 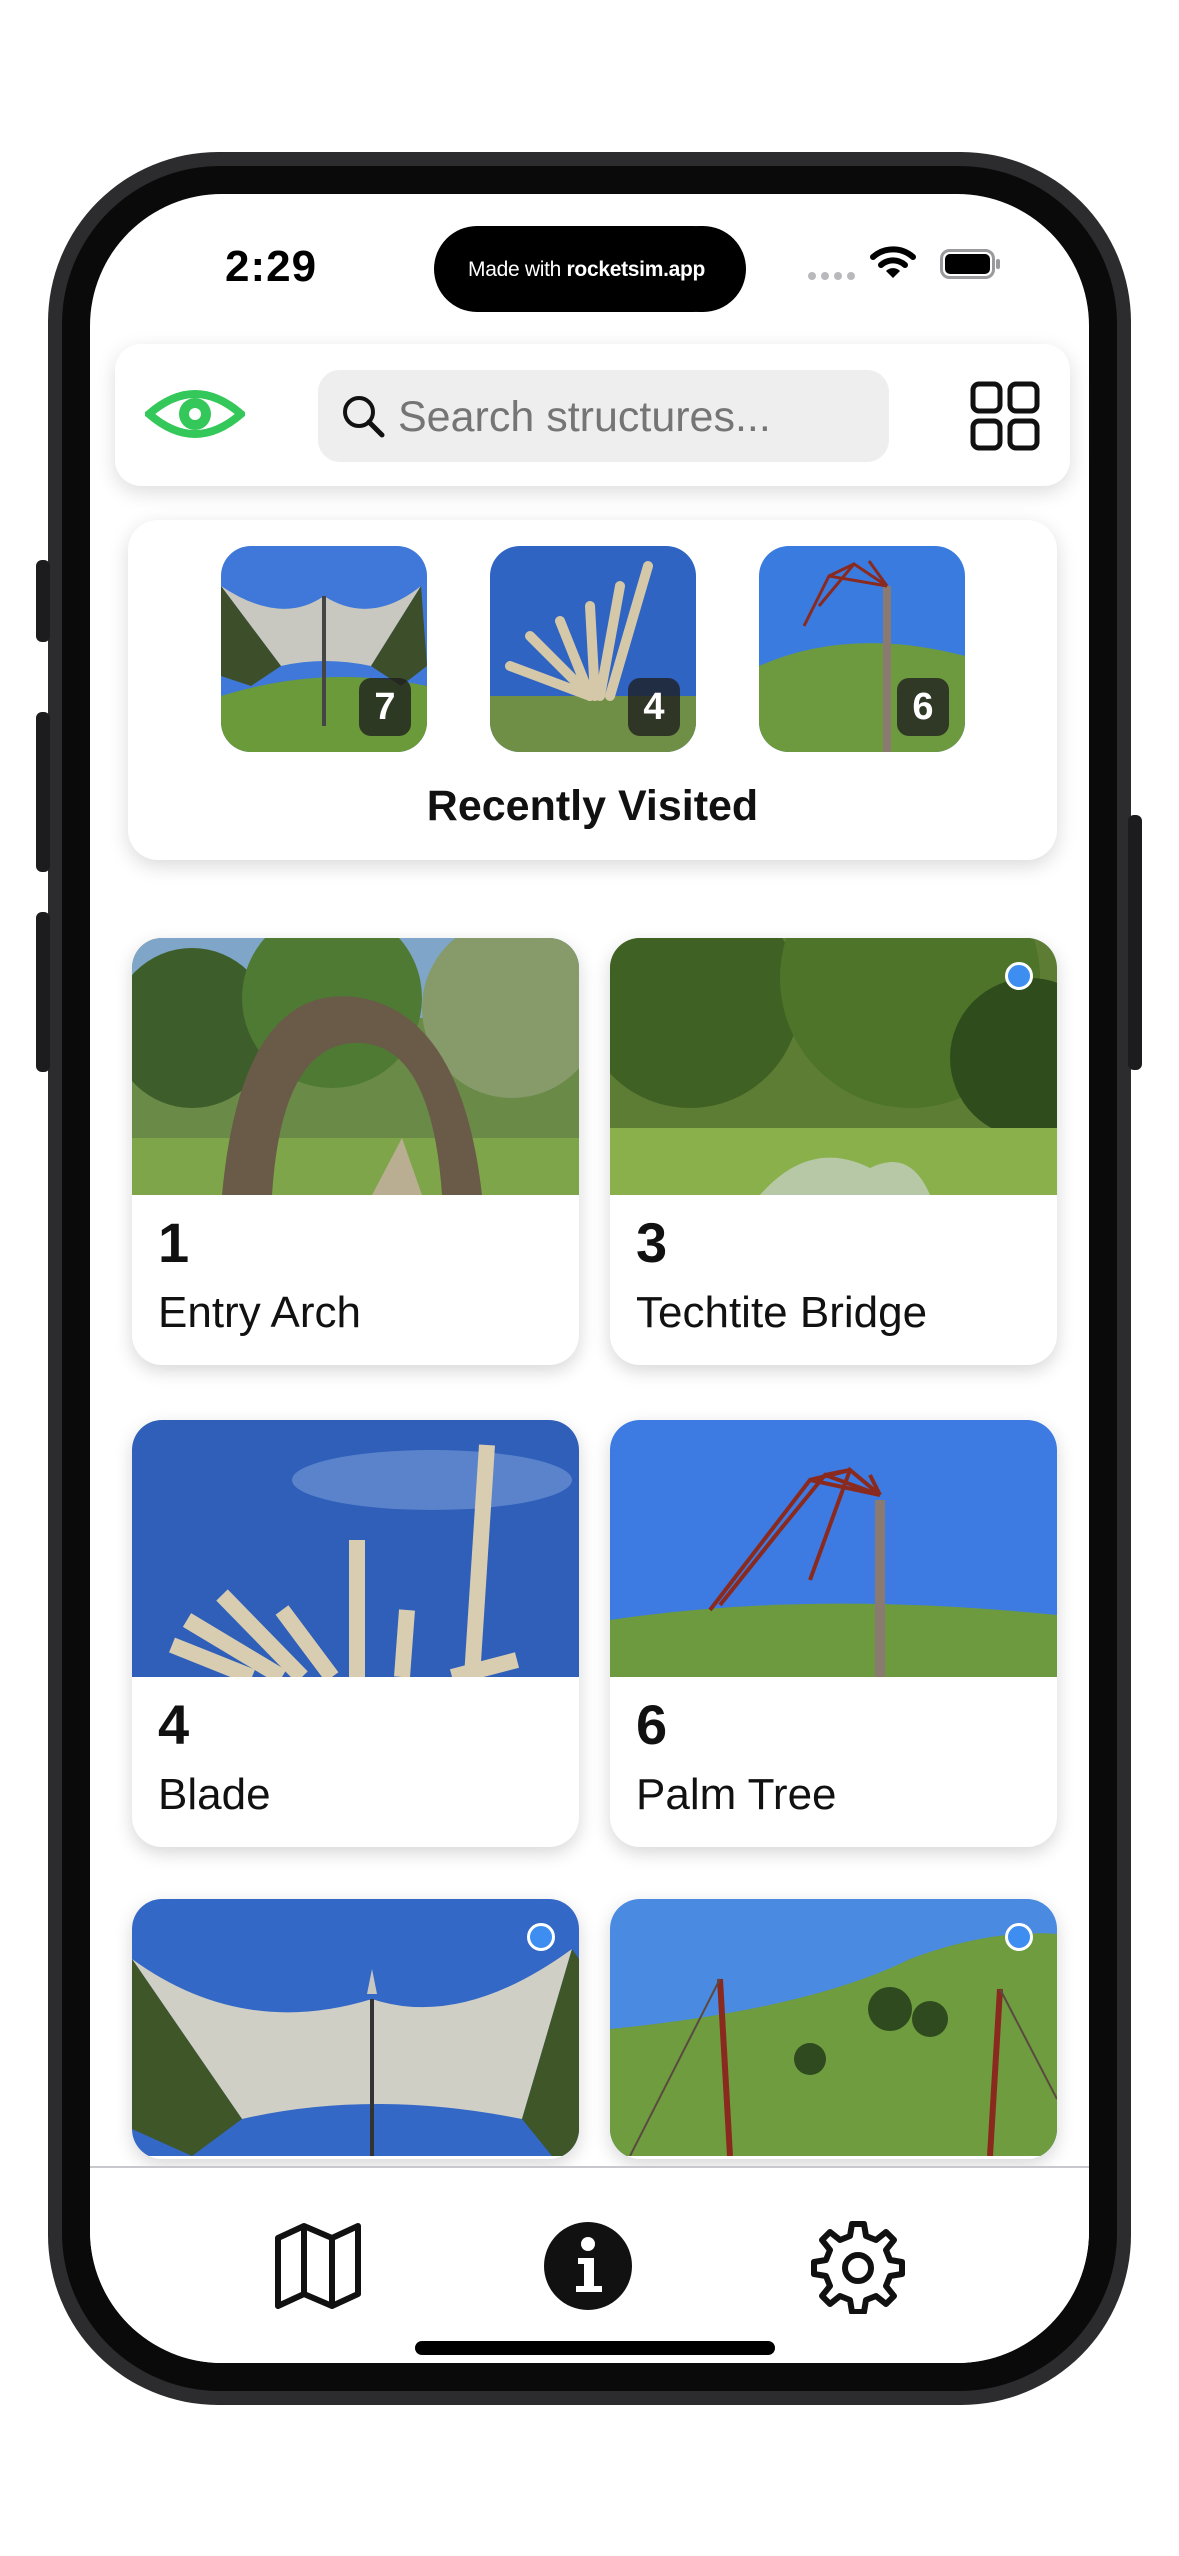 I want to click on tab-bar, so click(x=589, y=2264).